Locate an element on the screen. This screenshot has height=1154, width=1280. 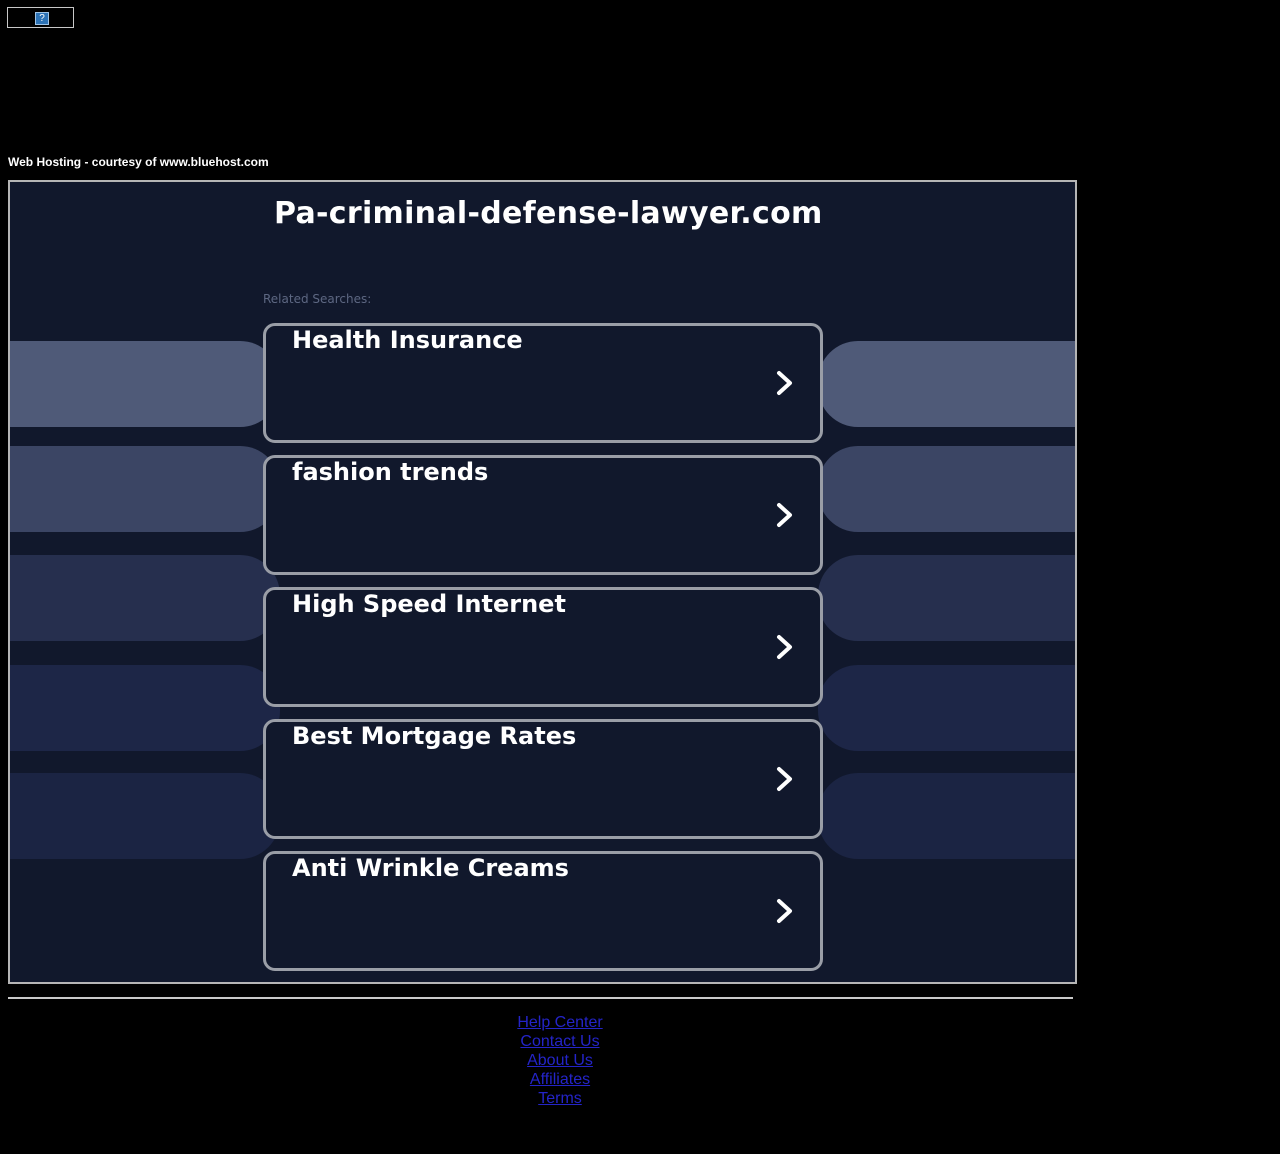
related-search-item: High Speed Internet is located at coordinates (543, 647).